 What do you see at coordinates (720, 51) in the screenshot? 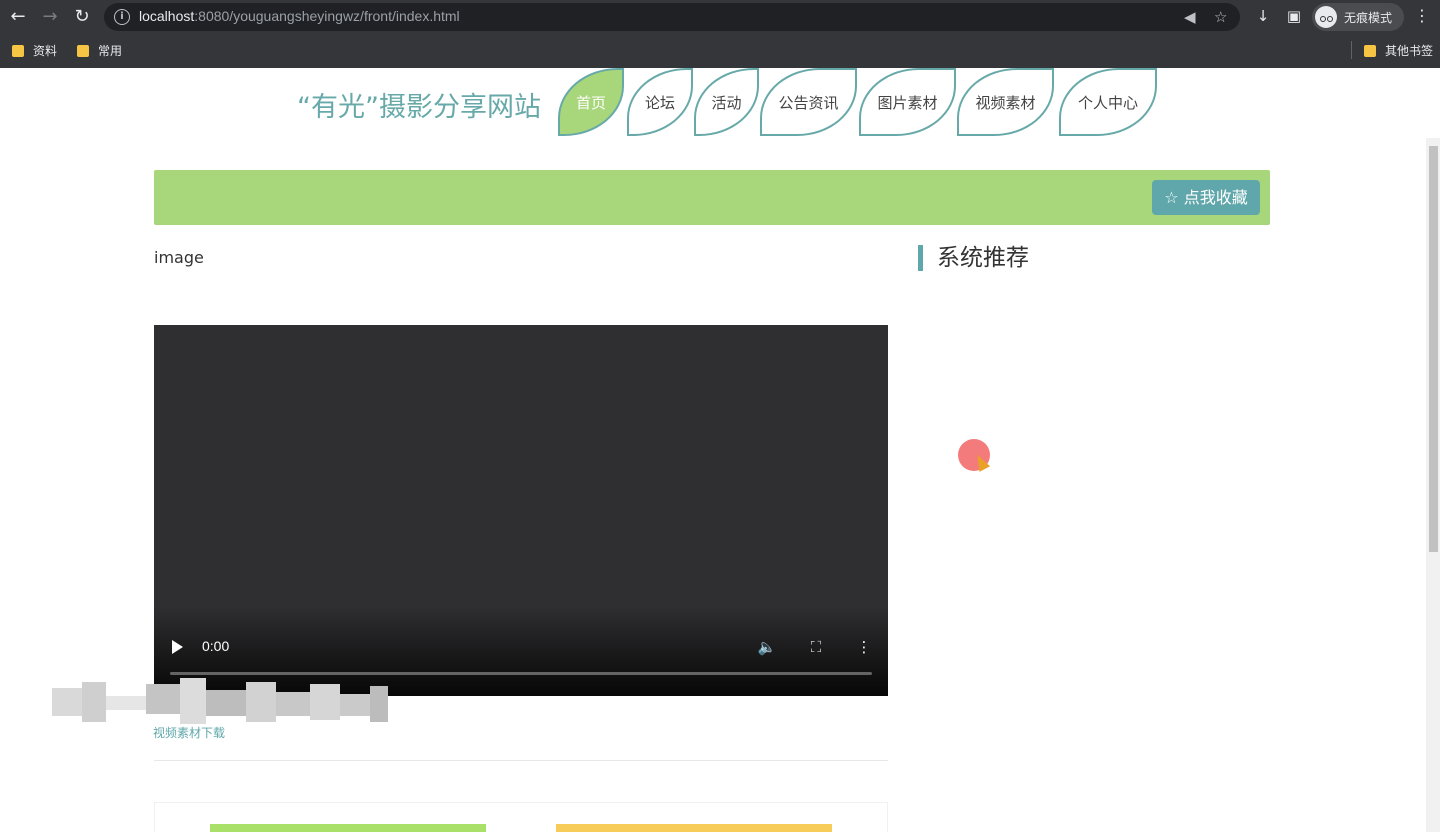
I see `bookmarks-bar: 资料 常用 其他书签` at bounding box center [720, 51].